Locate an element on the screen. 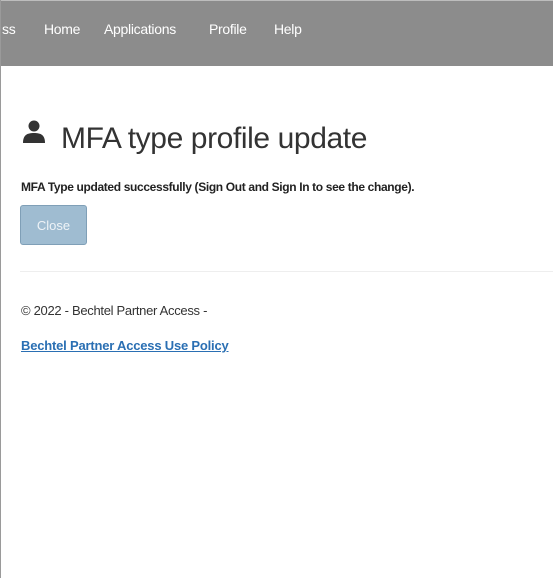 This screenshot has width=553, height=578. nav-item-brand-fragment: ss is located at coordinates (9, 29).